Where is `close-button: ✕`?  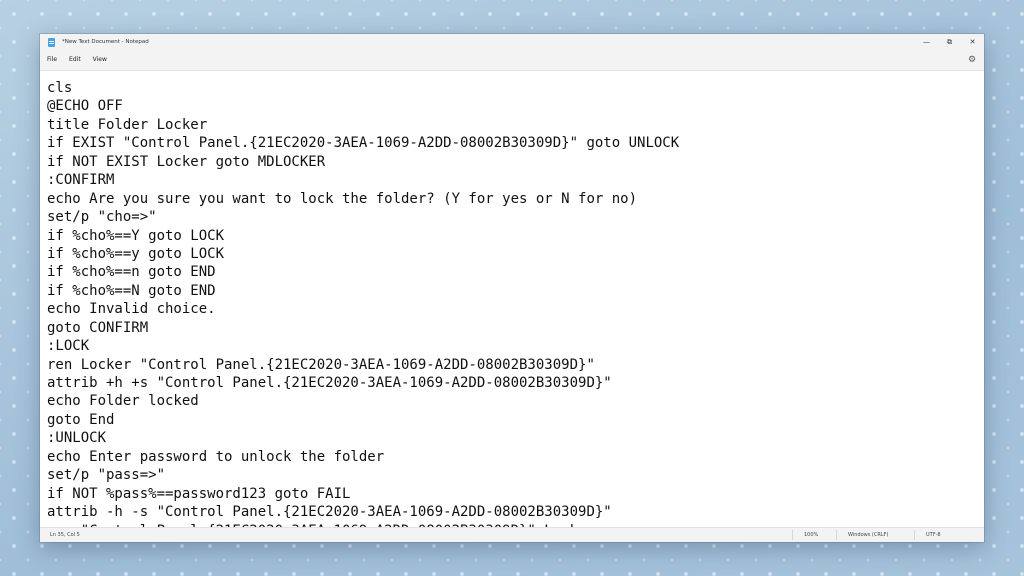
close-button: ✕ is located at coordinates (972, 42).